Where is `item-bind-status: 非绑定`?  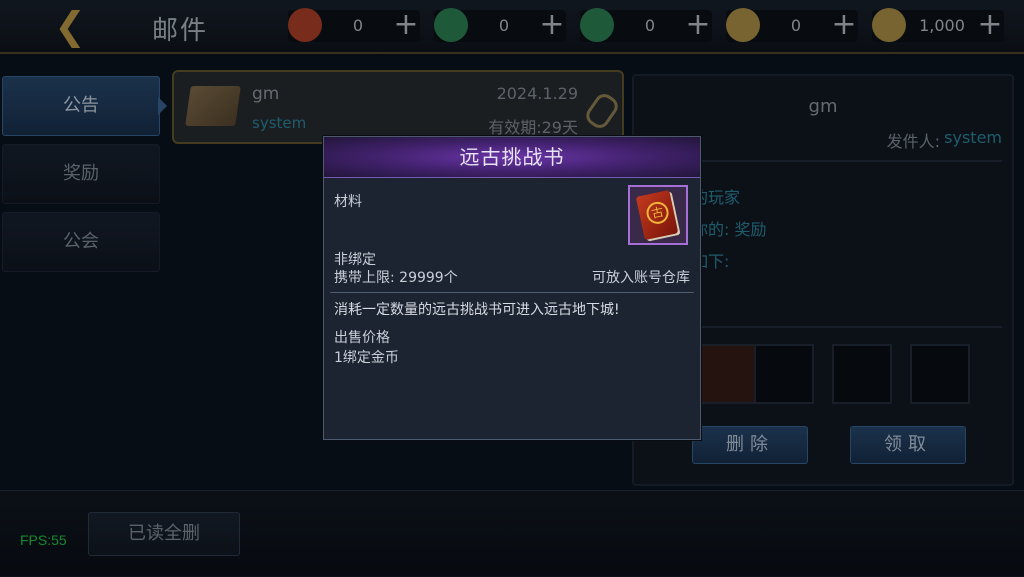
item-bind-status: 非绑定 is located at coordinates (355, 260).